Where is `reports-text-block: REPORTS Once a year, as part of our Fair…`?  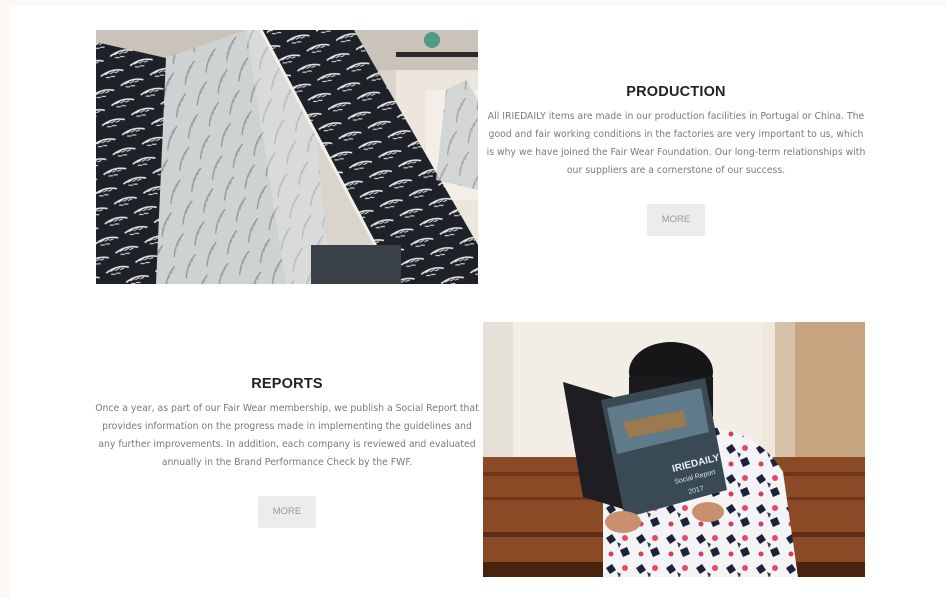 reports-text-block: REPORTS Once a year, as part of our Fair… is located at coordinates (287, 452).